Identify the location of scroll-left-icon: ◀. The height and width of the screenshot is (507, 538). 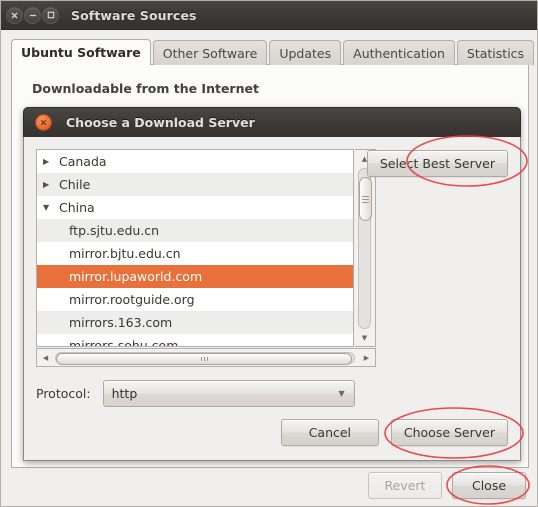
(45, 357).